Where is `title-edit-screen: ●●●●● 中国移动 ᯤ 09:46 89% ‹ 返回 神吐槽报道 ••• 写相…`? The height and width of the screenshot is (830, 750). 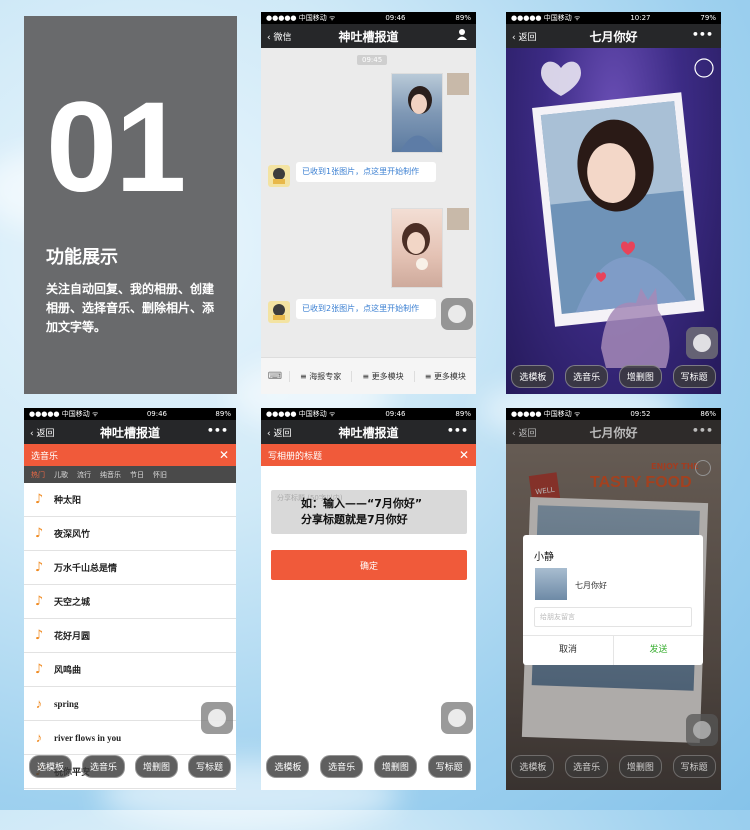
title-edit-screen: ●●●●● 中国移动 ᯤ 09:46 89% ‹ 返回 神吐槽报道 ••• 写相… is located at coordinates (368, 599).